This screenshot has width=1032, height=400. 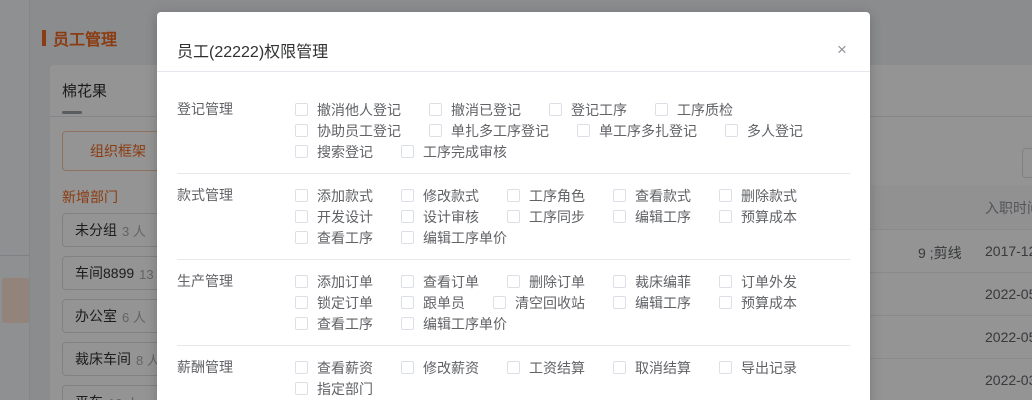 I want to click on permission-checkbox-item: 查看薪资, so click(x=334, y=368).